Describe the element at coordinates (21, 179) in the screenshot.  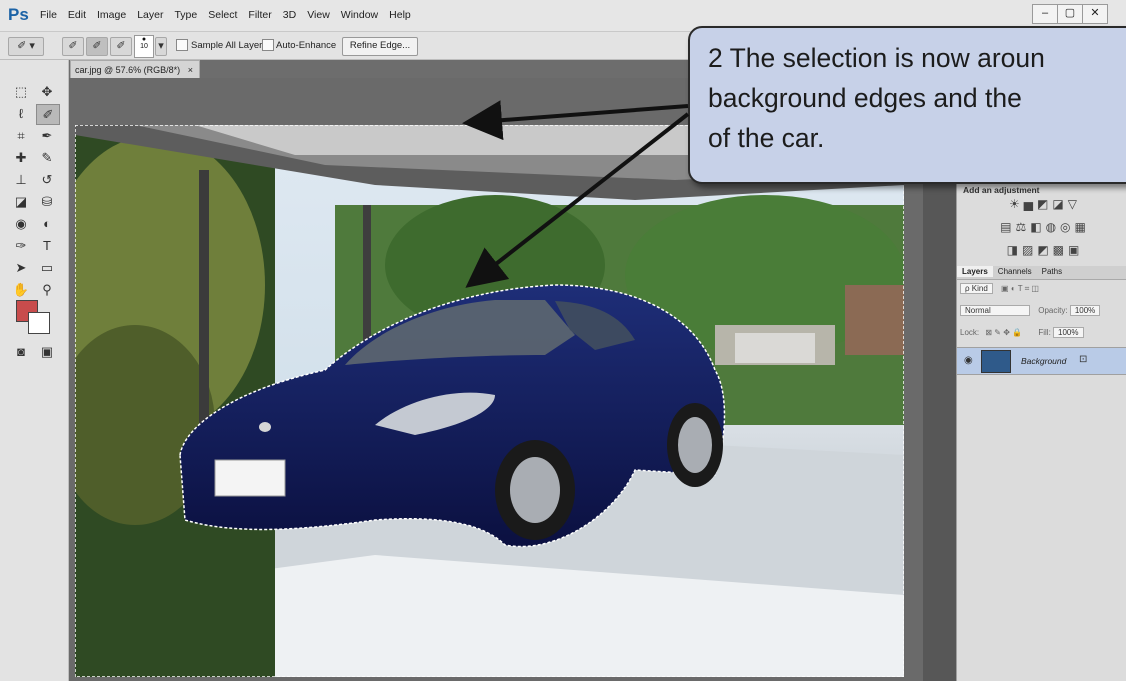
I see `clone-stamp-icon: ⊥` at that location.